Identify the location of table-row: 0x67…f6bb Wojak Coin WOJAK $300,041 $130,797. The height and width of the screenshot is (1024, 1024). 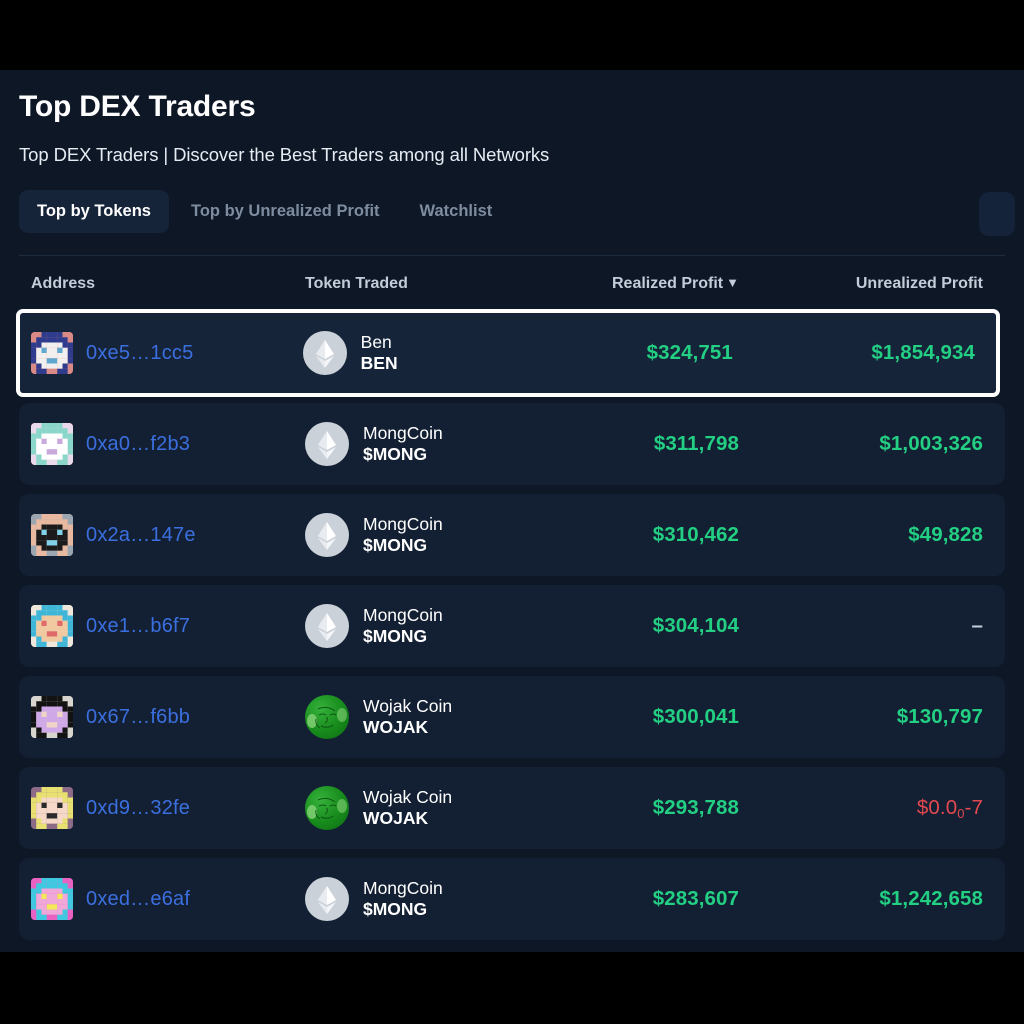
(512, 717).